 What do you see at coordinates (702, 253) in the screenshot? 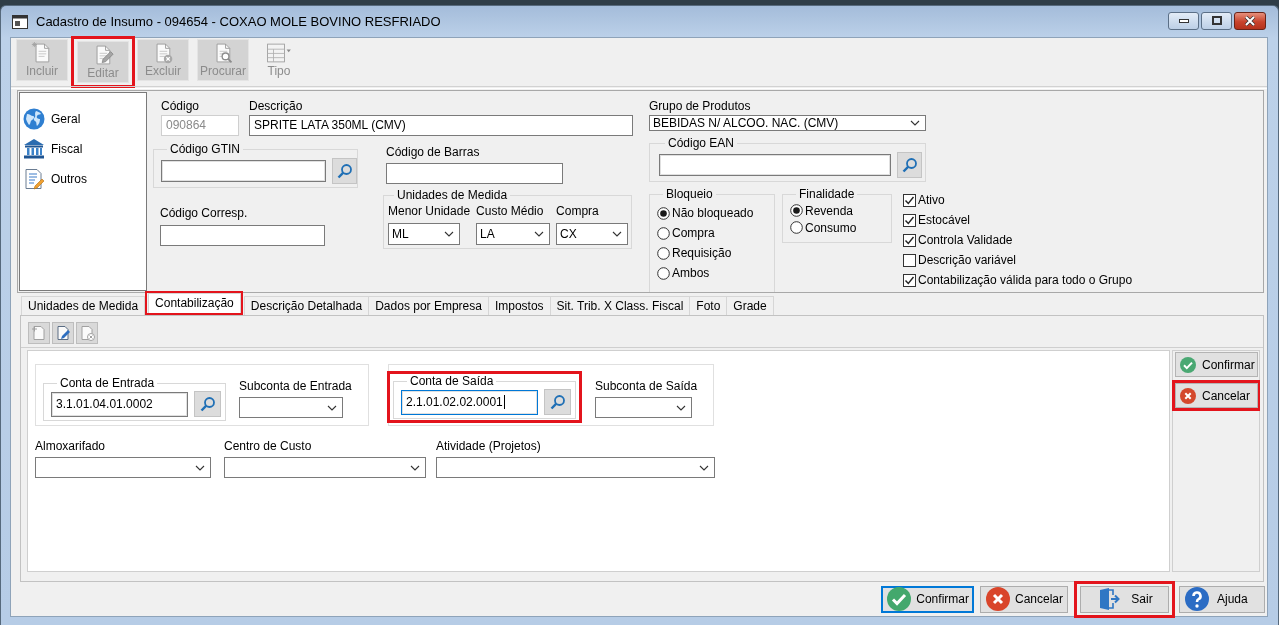
I see `radio-label: Requisição` at bounding box center [702, 253].